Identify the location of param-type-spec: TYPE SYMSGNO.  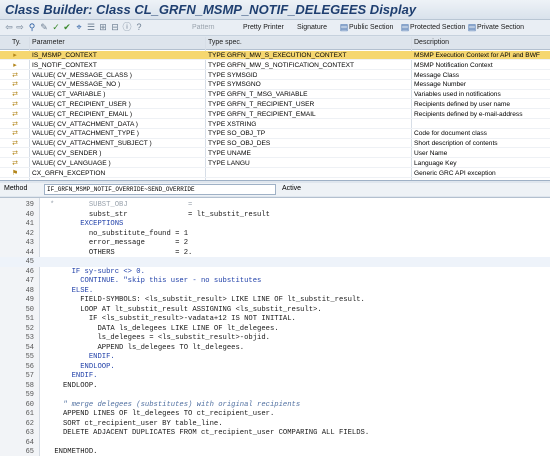
(234, 85).